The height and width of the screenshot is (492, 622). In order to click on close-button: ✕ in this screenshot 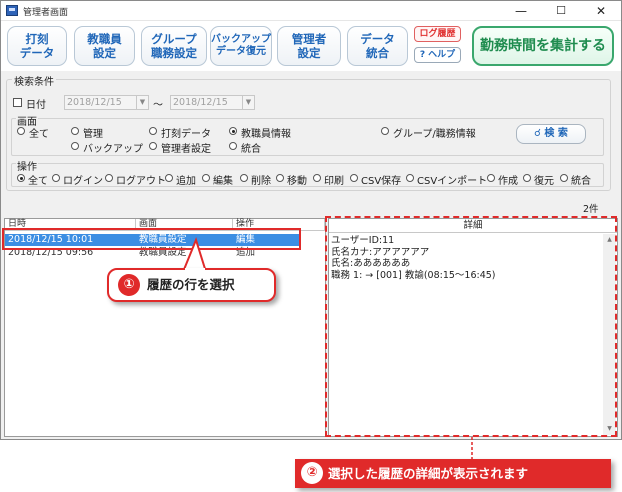, I will do `click(601, 11)`.